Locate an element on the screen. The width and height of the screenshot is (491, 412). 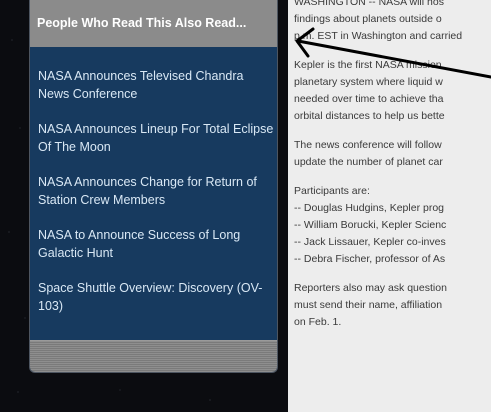
article-line: Kepler is the first NASA mission is located at coordinates (368, 65).